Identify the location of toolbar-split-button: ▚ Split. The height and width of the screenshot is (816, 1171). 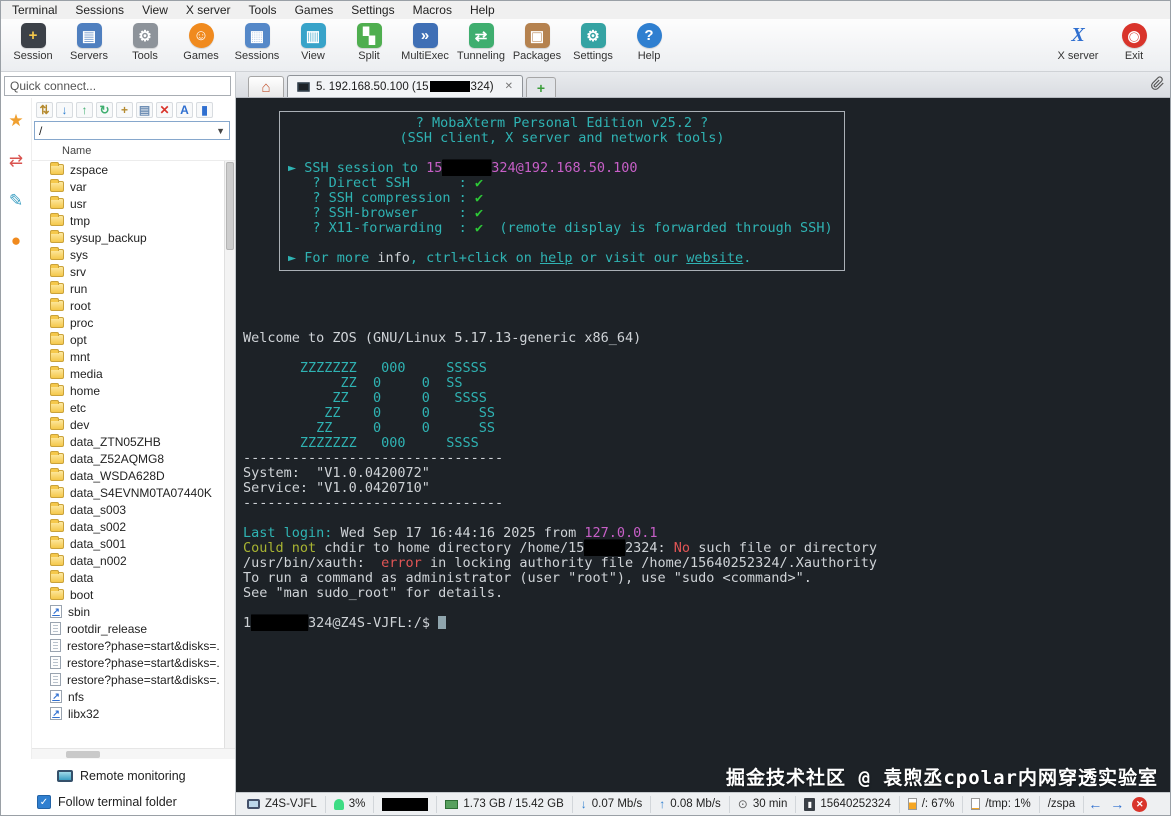
(369, 42).